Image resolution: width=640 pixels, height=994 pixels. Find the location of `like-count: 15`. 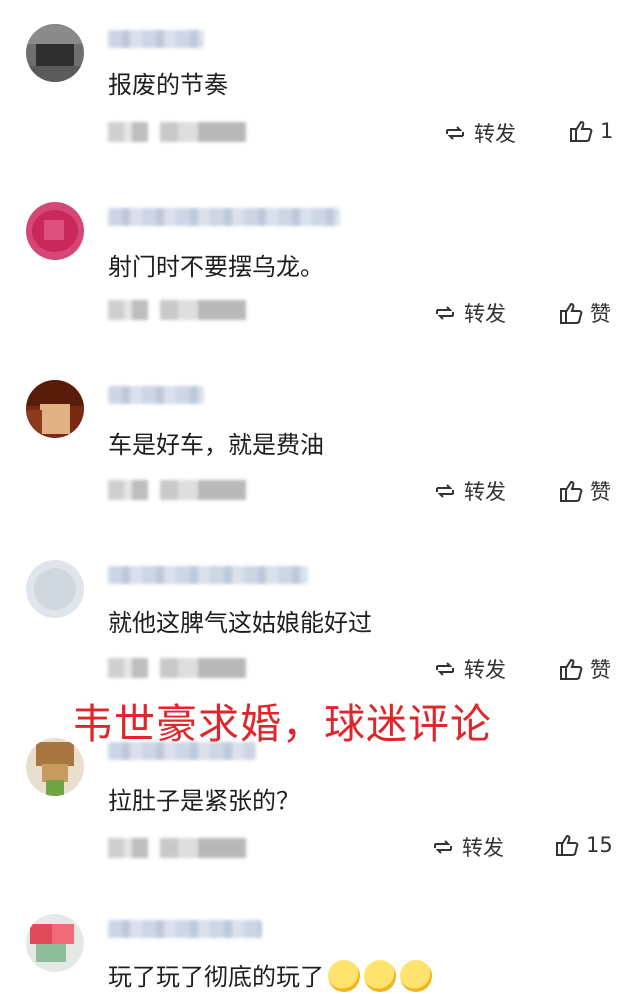

like-count: 15 is located at coordinates (599, 845).